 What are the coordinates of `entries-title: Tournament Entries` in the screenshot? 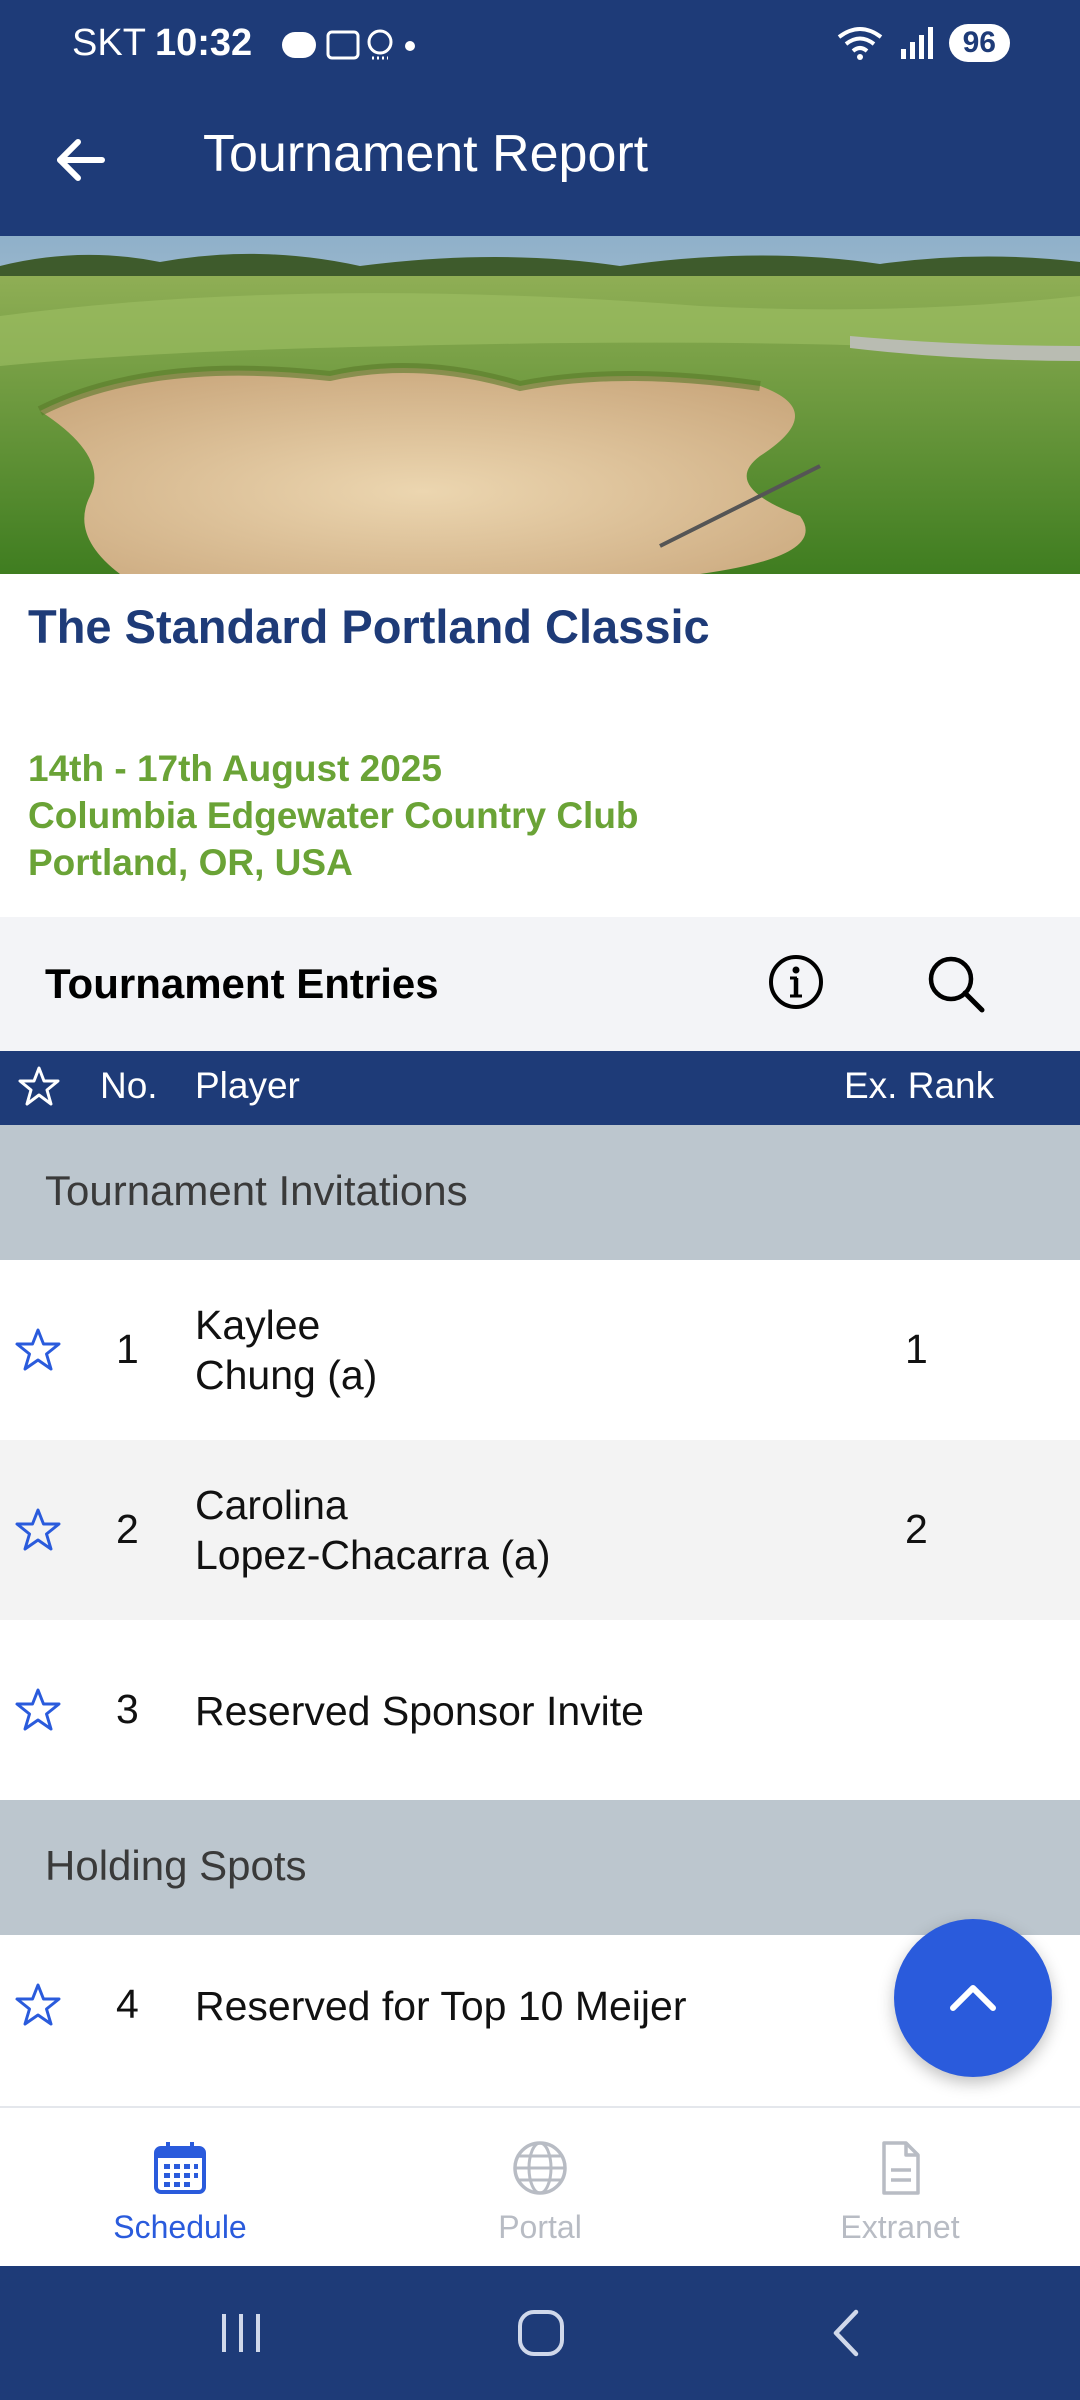 It's located at (242, 983).